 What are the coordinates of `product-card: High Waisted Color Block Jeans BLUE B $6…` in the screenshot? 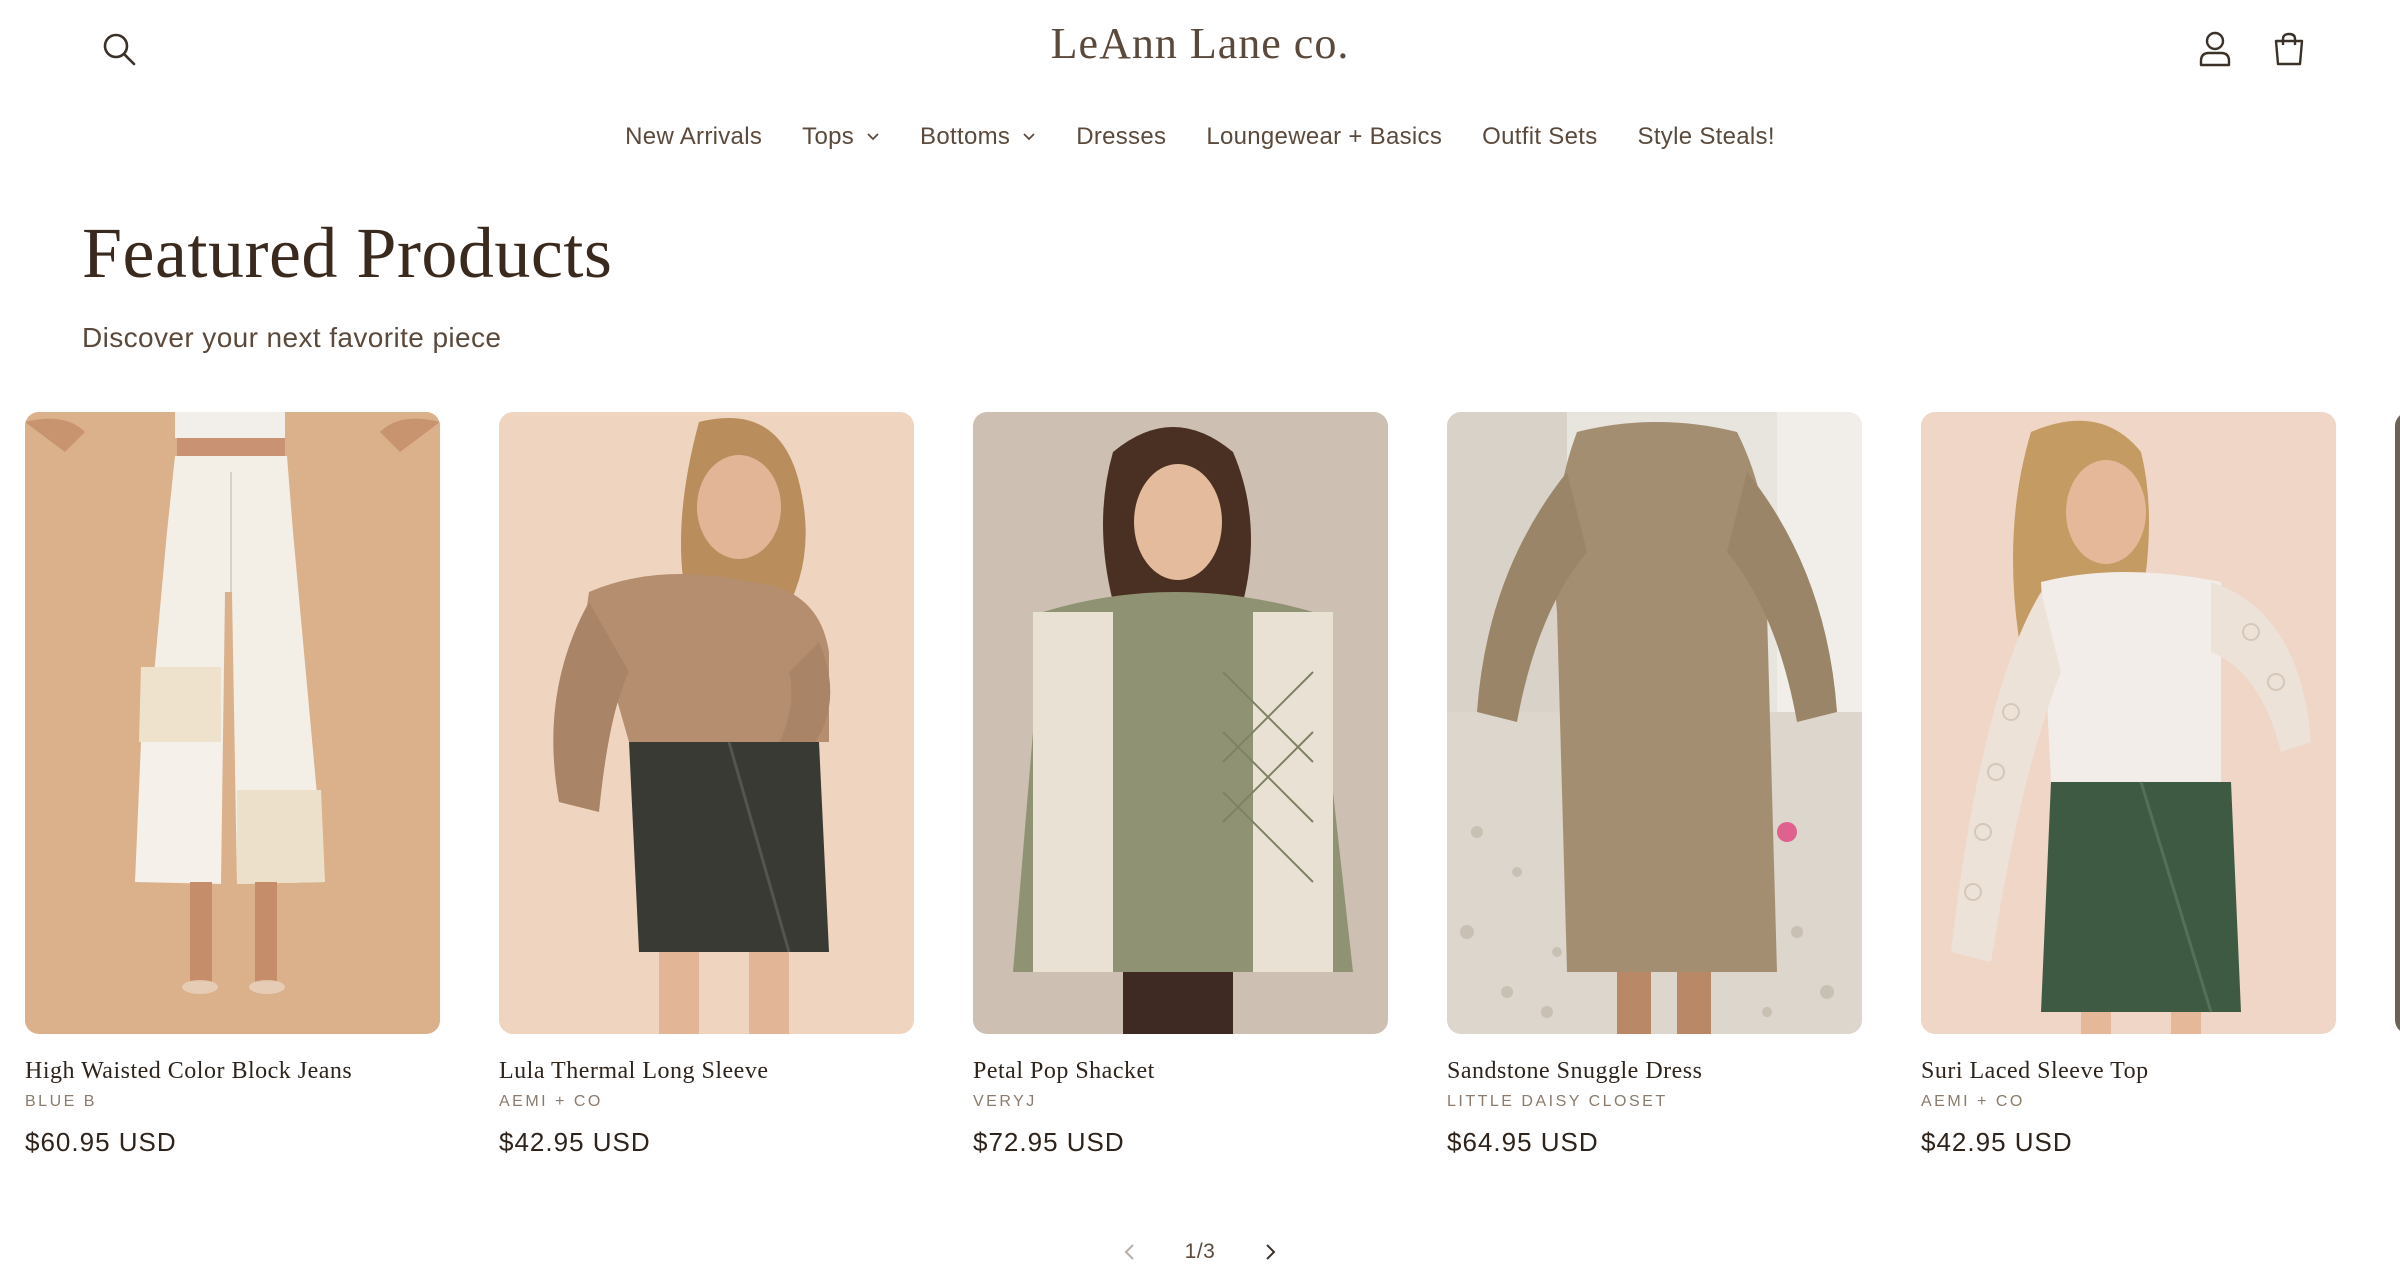 It's located at (232, 785).